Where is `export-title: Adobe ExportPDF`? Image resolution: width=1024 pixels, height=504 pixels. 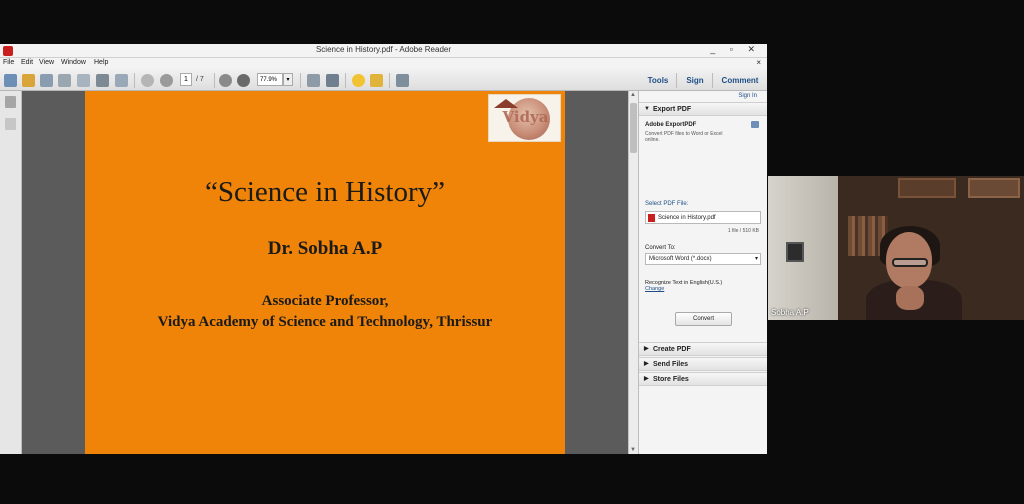
export-title: Adobe ExportPDF is located at coordinates (671, 125).